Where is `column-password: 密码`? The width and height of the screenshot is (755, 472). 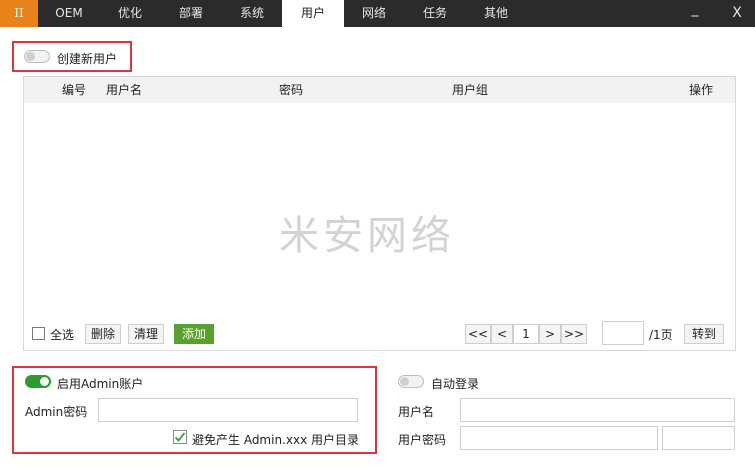 column-password: 密码 is located at coordinates (291, 90).